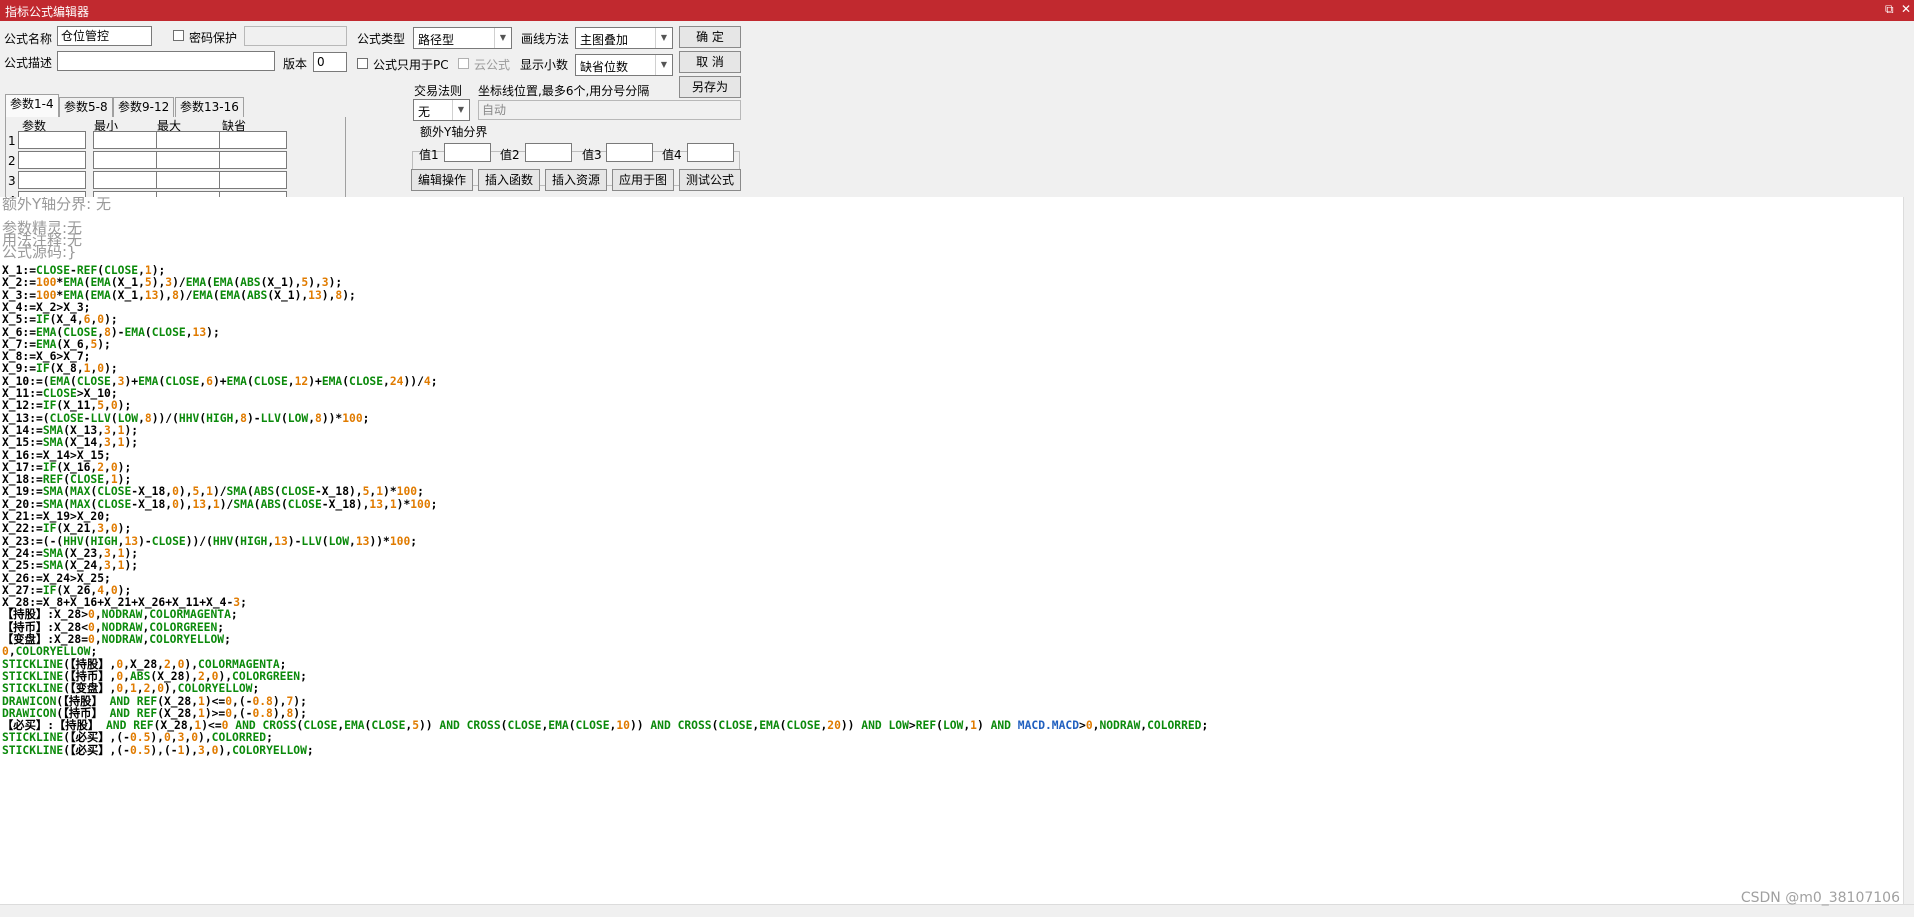  I want to click on code-keyword: NODRAW, so click(122, 639).